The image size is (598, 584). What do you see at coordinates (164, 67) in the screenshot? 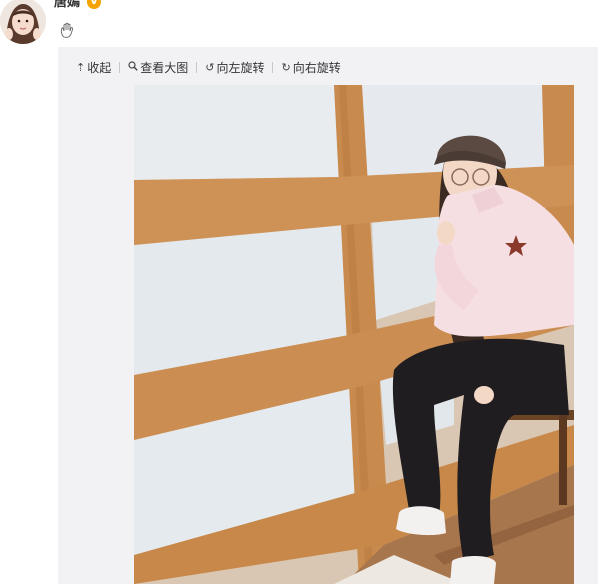
I see `view-large-label: 查看大图` at bounding box center [164, 67].